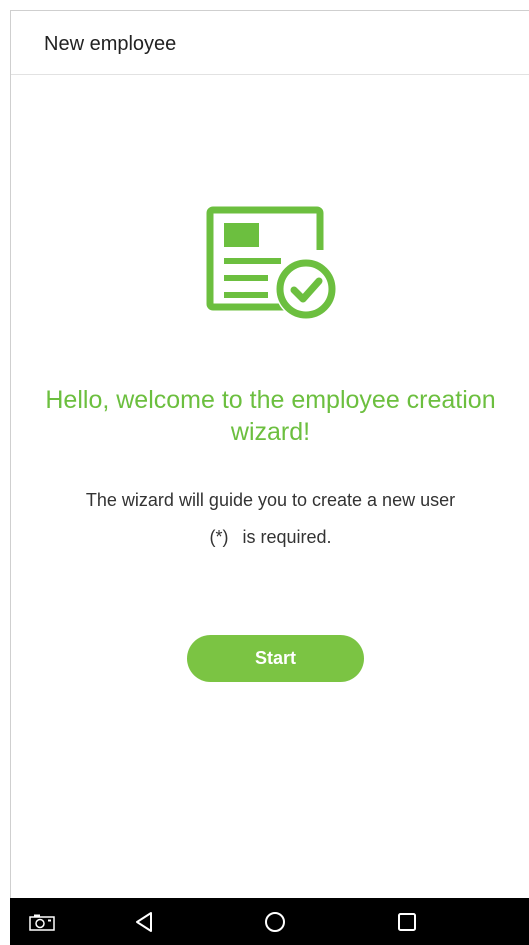 Image resolution: width=529 pixels, height=945 pixels. Describe the element at coordinates (274, 265) in the screenshot. I see `employee-card-check-icon` at that location.